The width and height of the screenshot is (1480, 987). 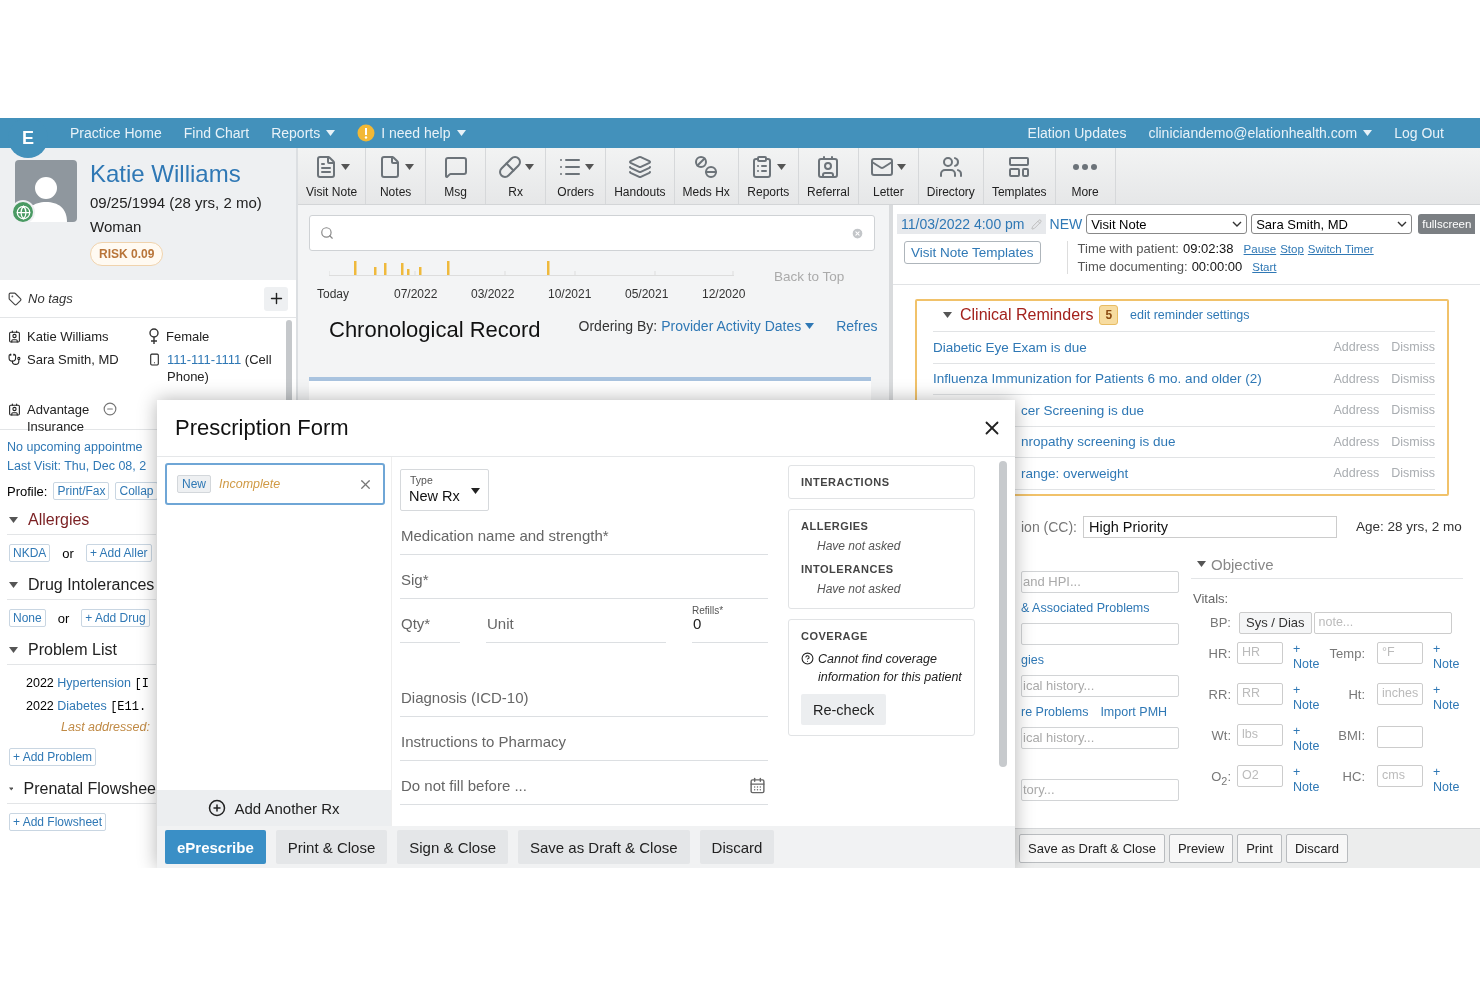 I want to click on form-link: Import PMH, so click(x=1134, y=711).